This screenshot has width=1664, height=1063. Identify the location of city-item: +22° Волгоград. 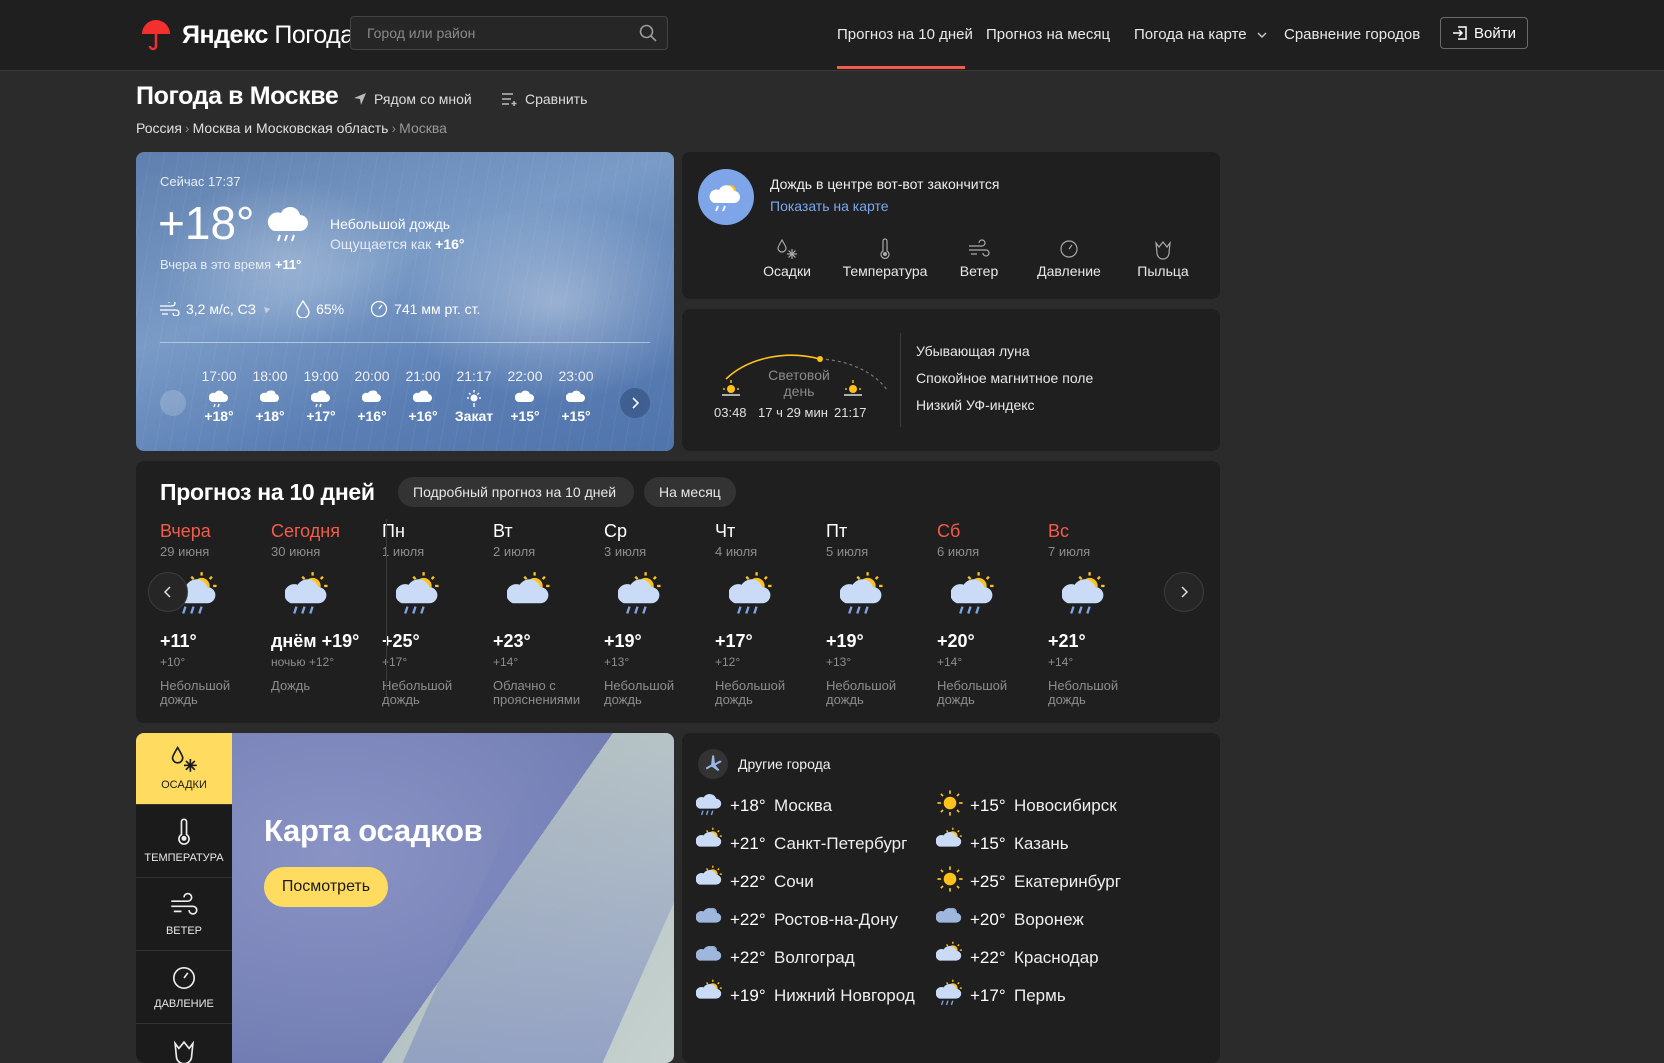
(775, 957).